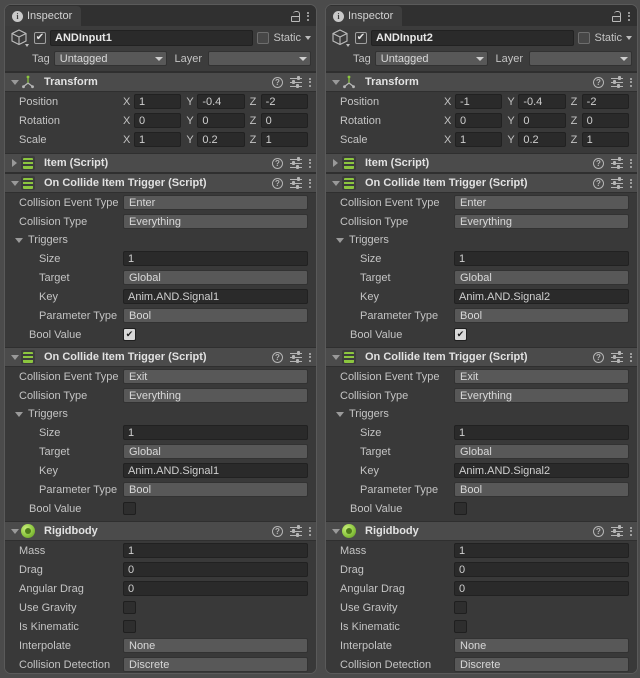 Image resolution: width=640 pixels, height=678 pixels. Describe the element at coordinates (481, 183) in the screenshot. I see `component-header-collide-trigger-1: On Collide Item Trigger (Script) ?` at that location.